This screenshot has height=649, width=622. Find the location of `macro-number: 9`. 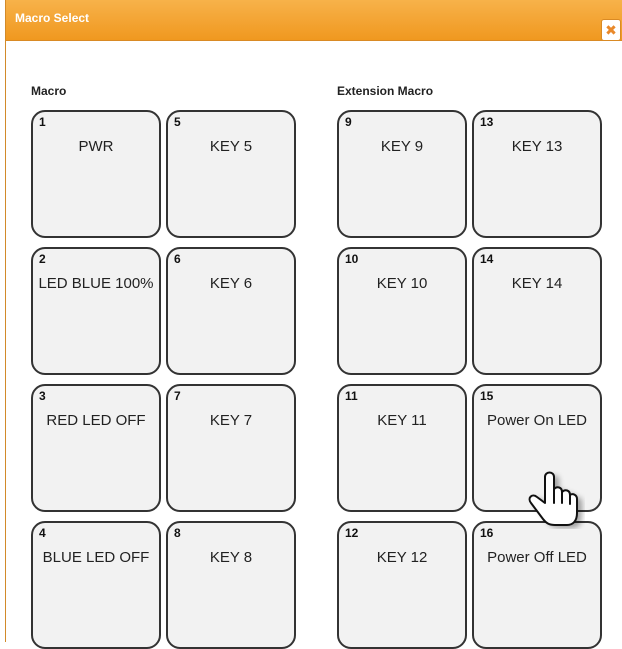

macro-number: 9 is located at coordinates (348, 122).